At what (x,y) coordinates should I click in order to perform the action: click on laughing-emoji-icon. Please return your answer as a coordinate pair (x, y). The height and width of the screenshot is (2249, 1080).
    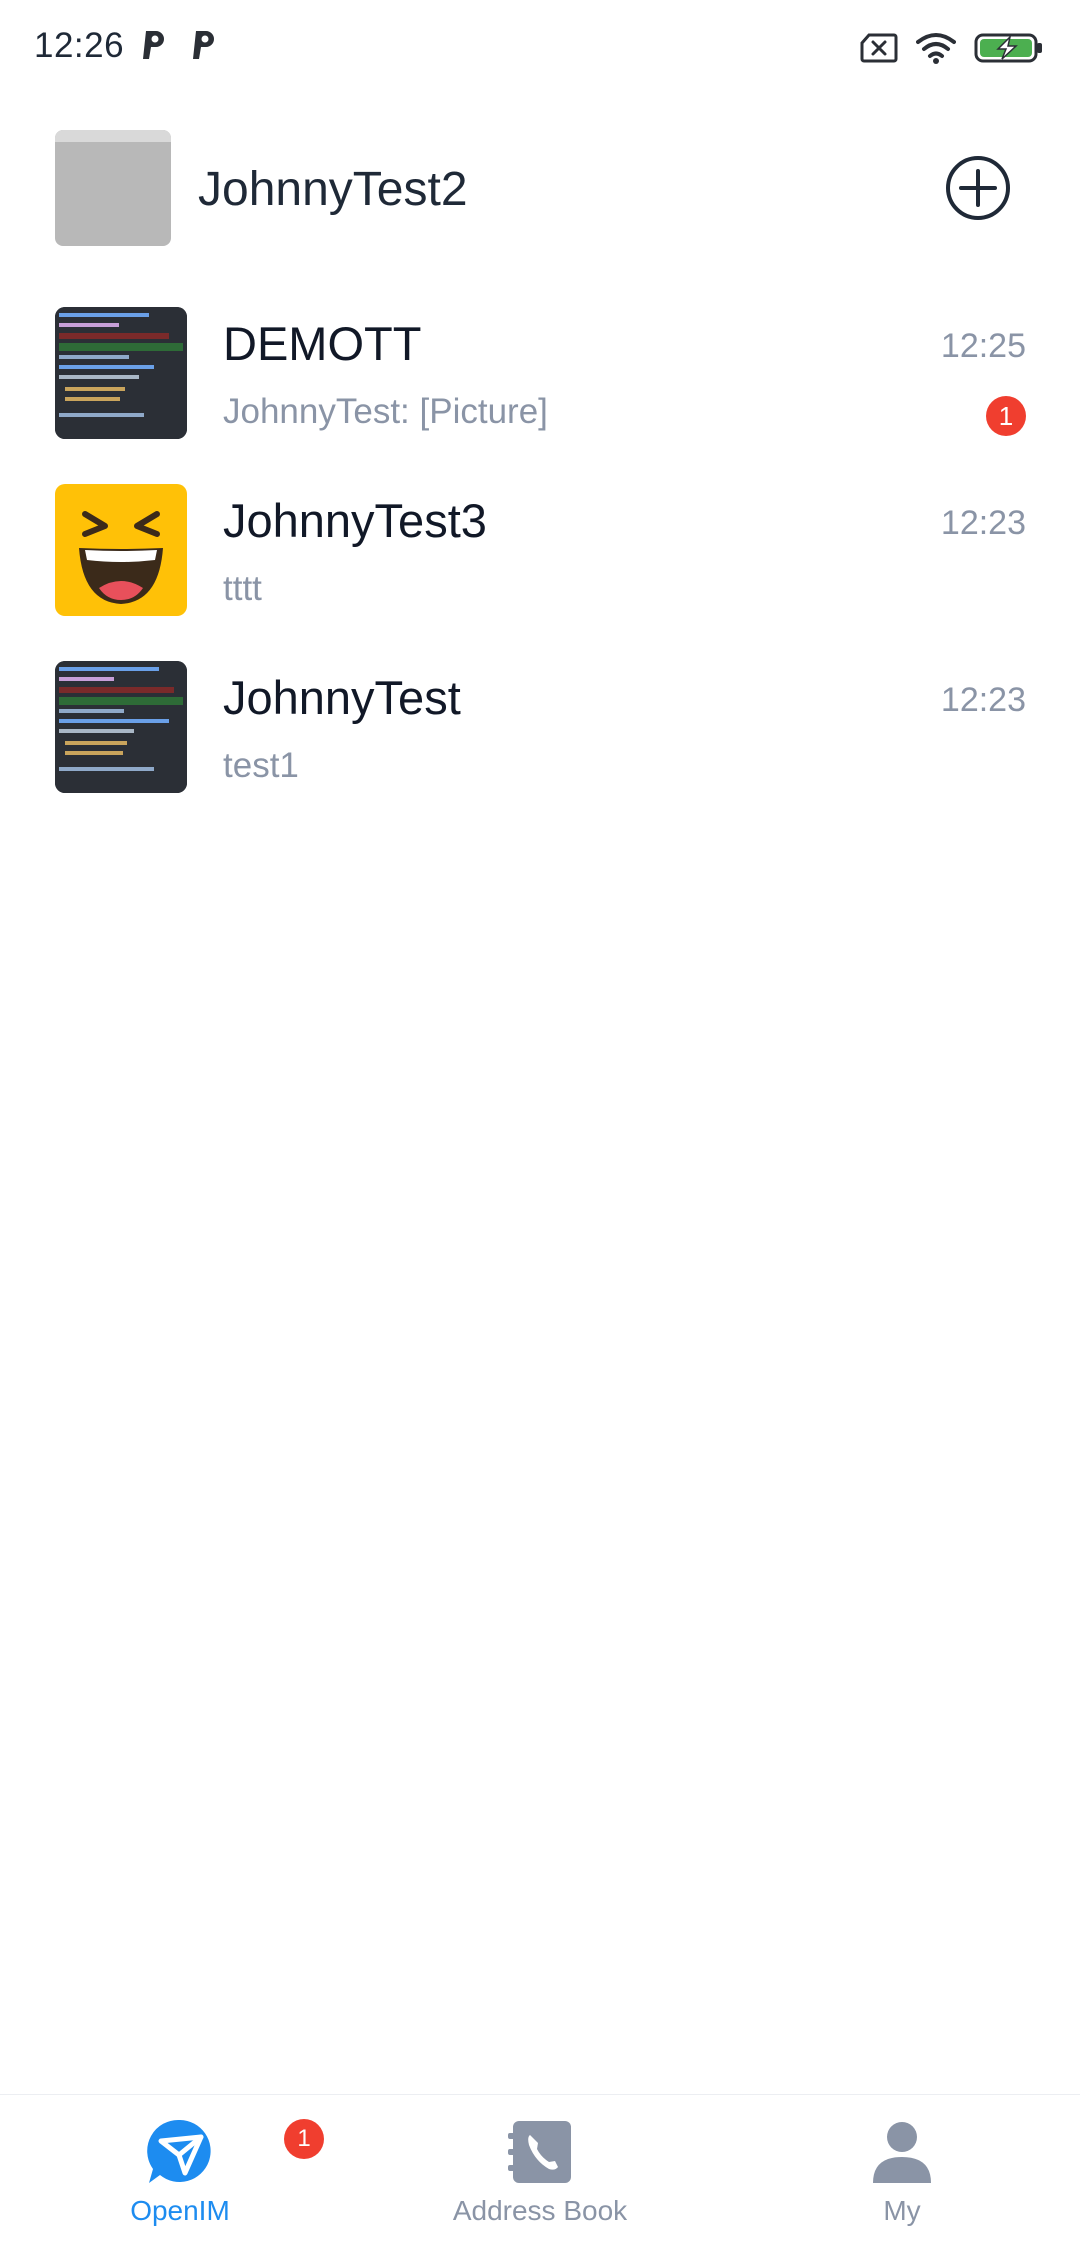
    Looking at the image, I should click on (121, 550).